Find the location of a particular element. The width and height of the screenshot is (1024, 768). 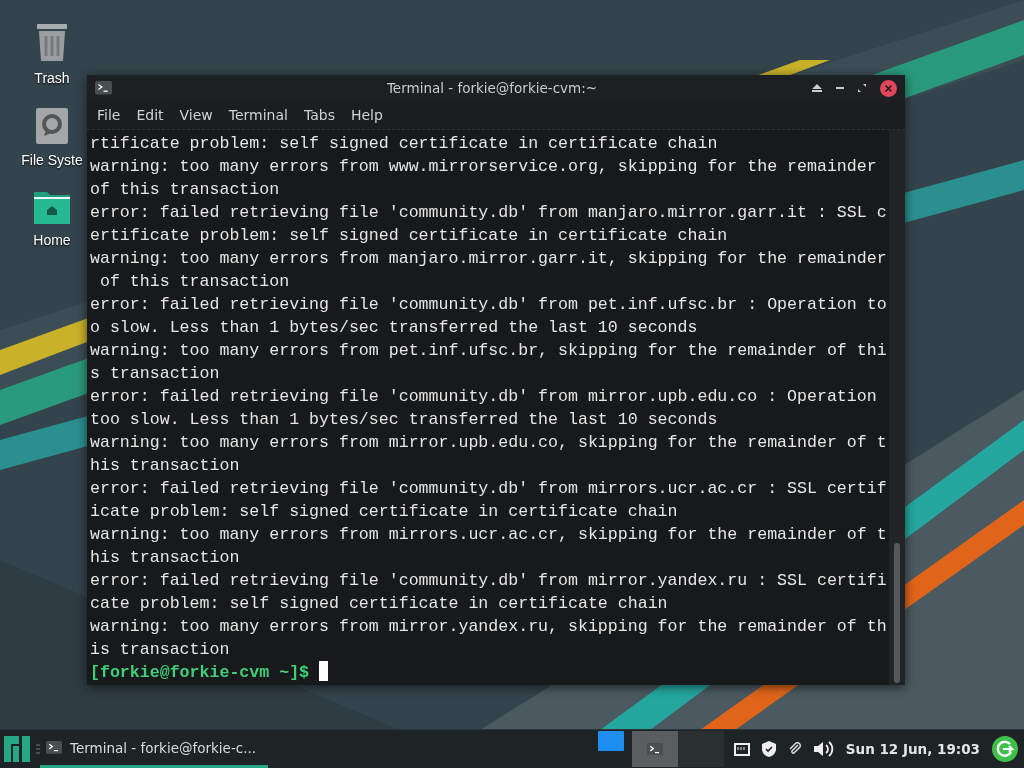

desktop-icon: Home is located at coordinates (52, 219).